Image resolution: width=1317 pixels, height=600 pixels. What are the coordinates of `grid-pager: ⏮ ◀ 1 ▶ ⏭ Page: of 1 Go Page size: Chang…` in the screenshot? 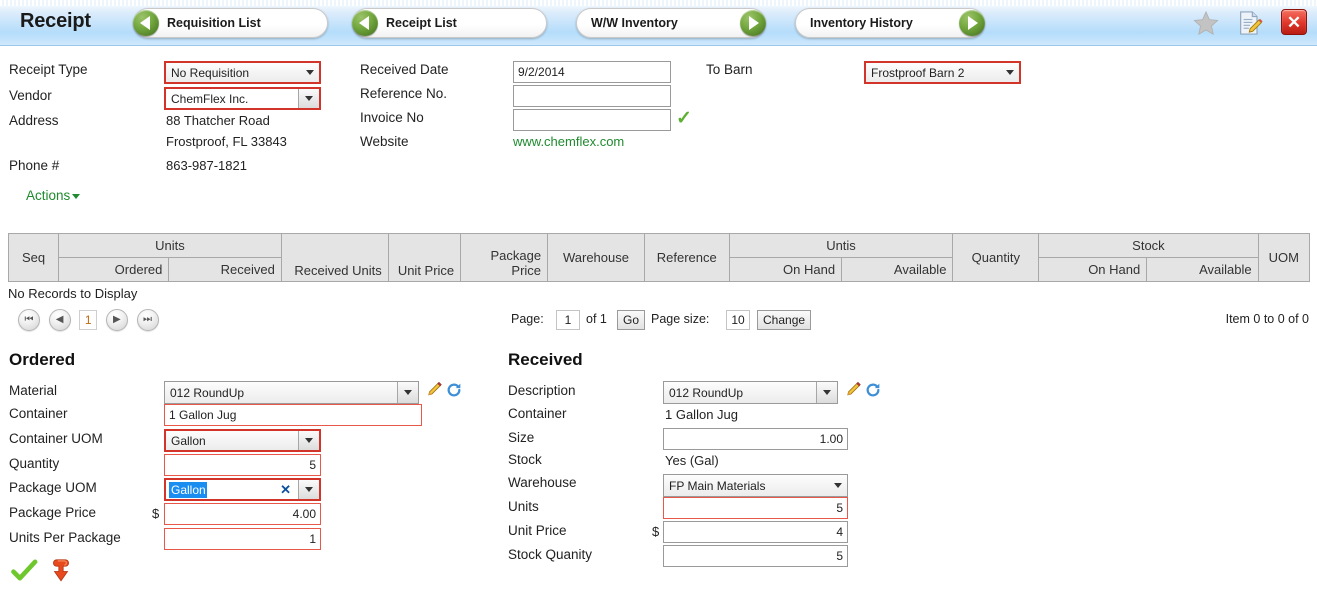 It's located at (658, 320).